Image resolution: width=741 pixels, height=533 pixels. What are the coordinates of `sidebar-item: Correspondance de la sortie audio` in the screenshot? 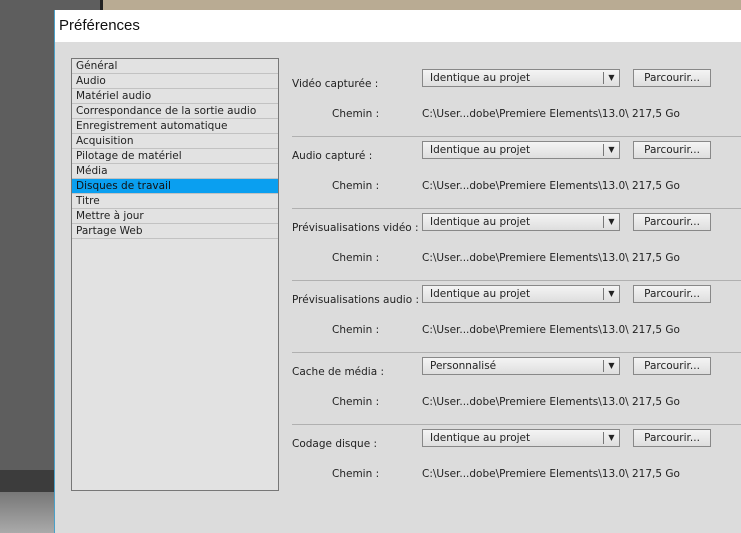 It's located at (175, 111).